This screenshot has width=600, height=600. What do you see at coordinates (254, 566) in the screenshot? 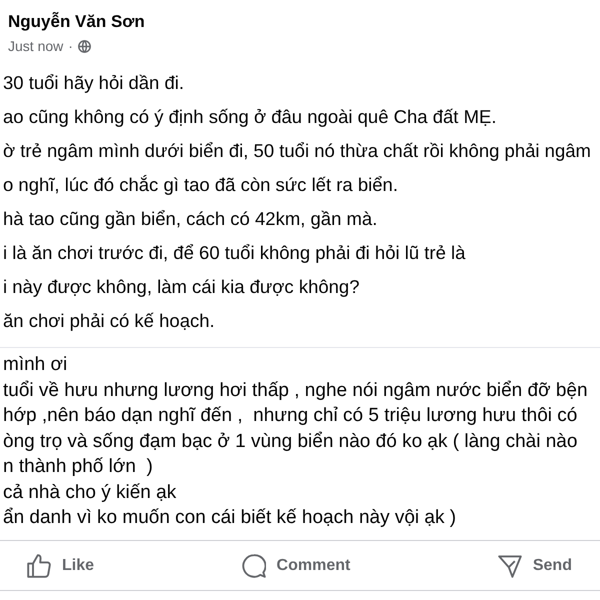
I see `speech-bubble-icon` at bounding box center [254, 566].